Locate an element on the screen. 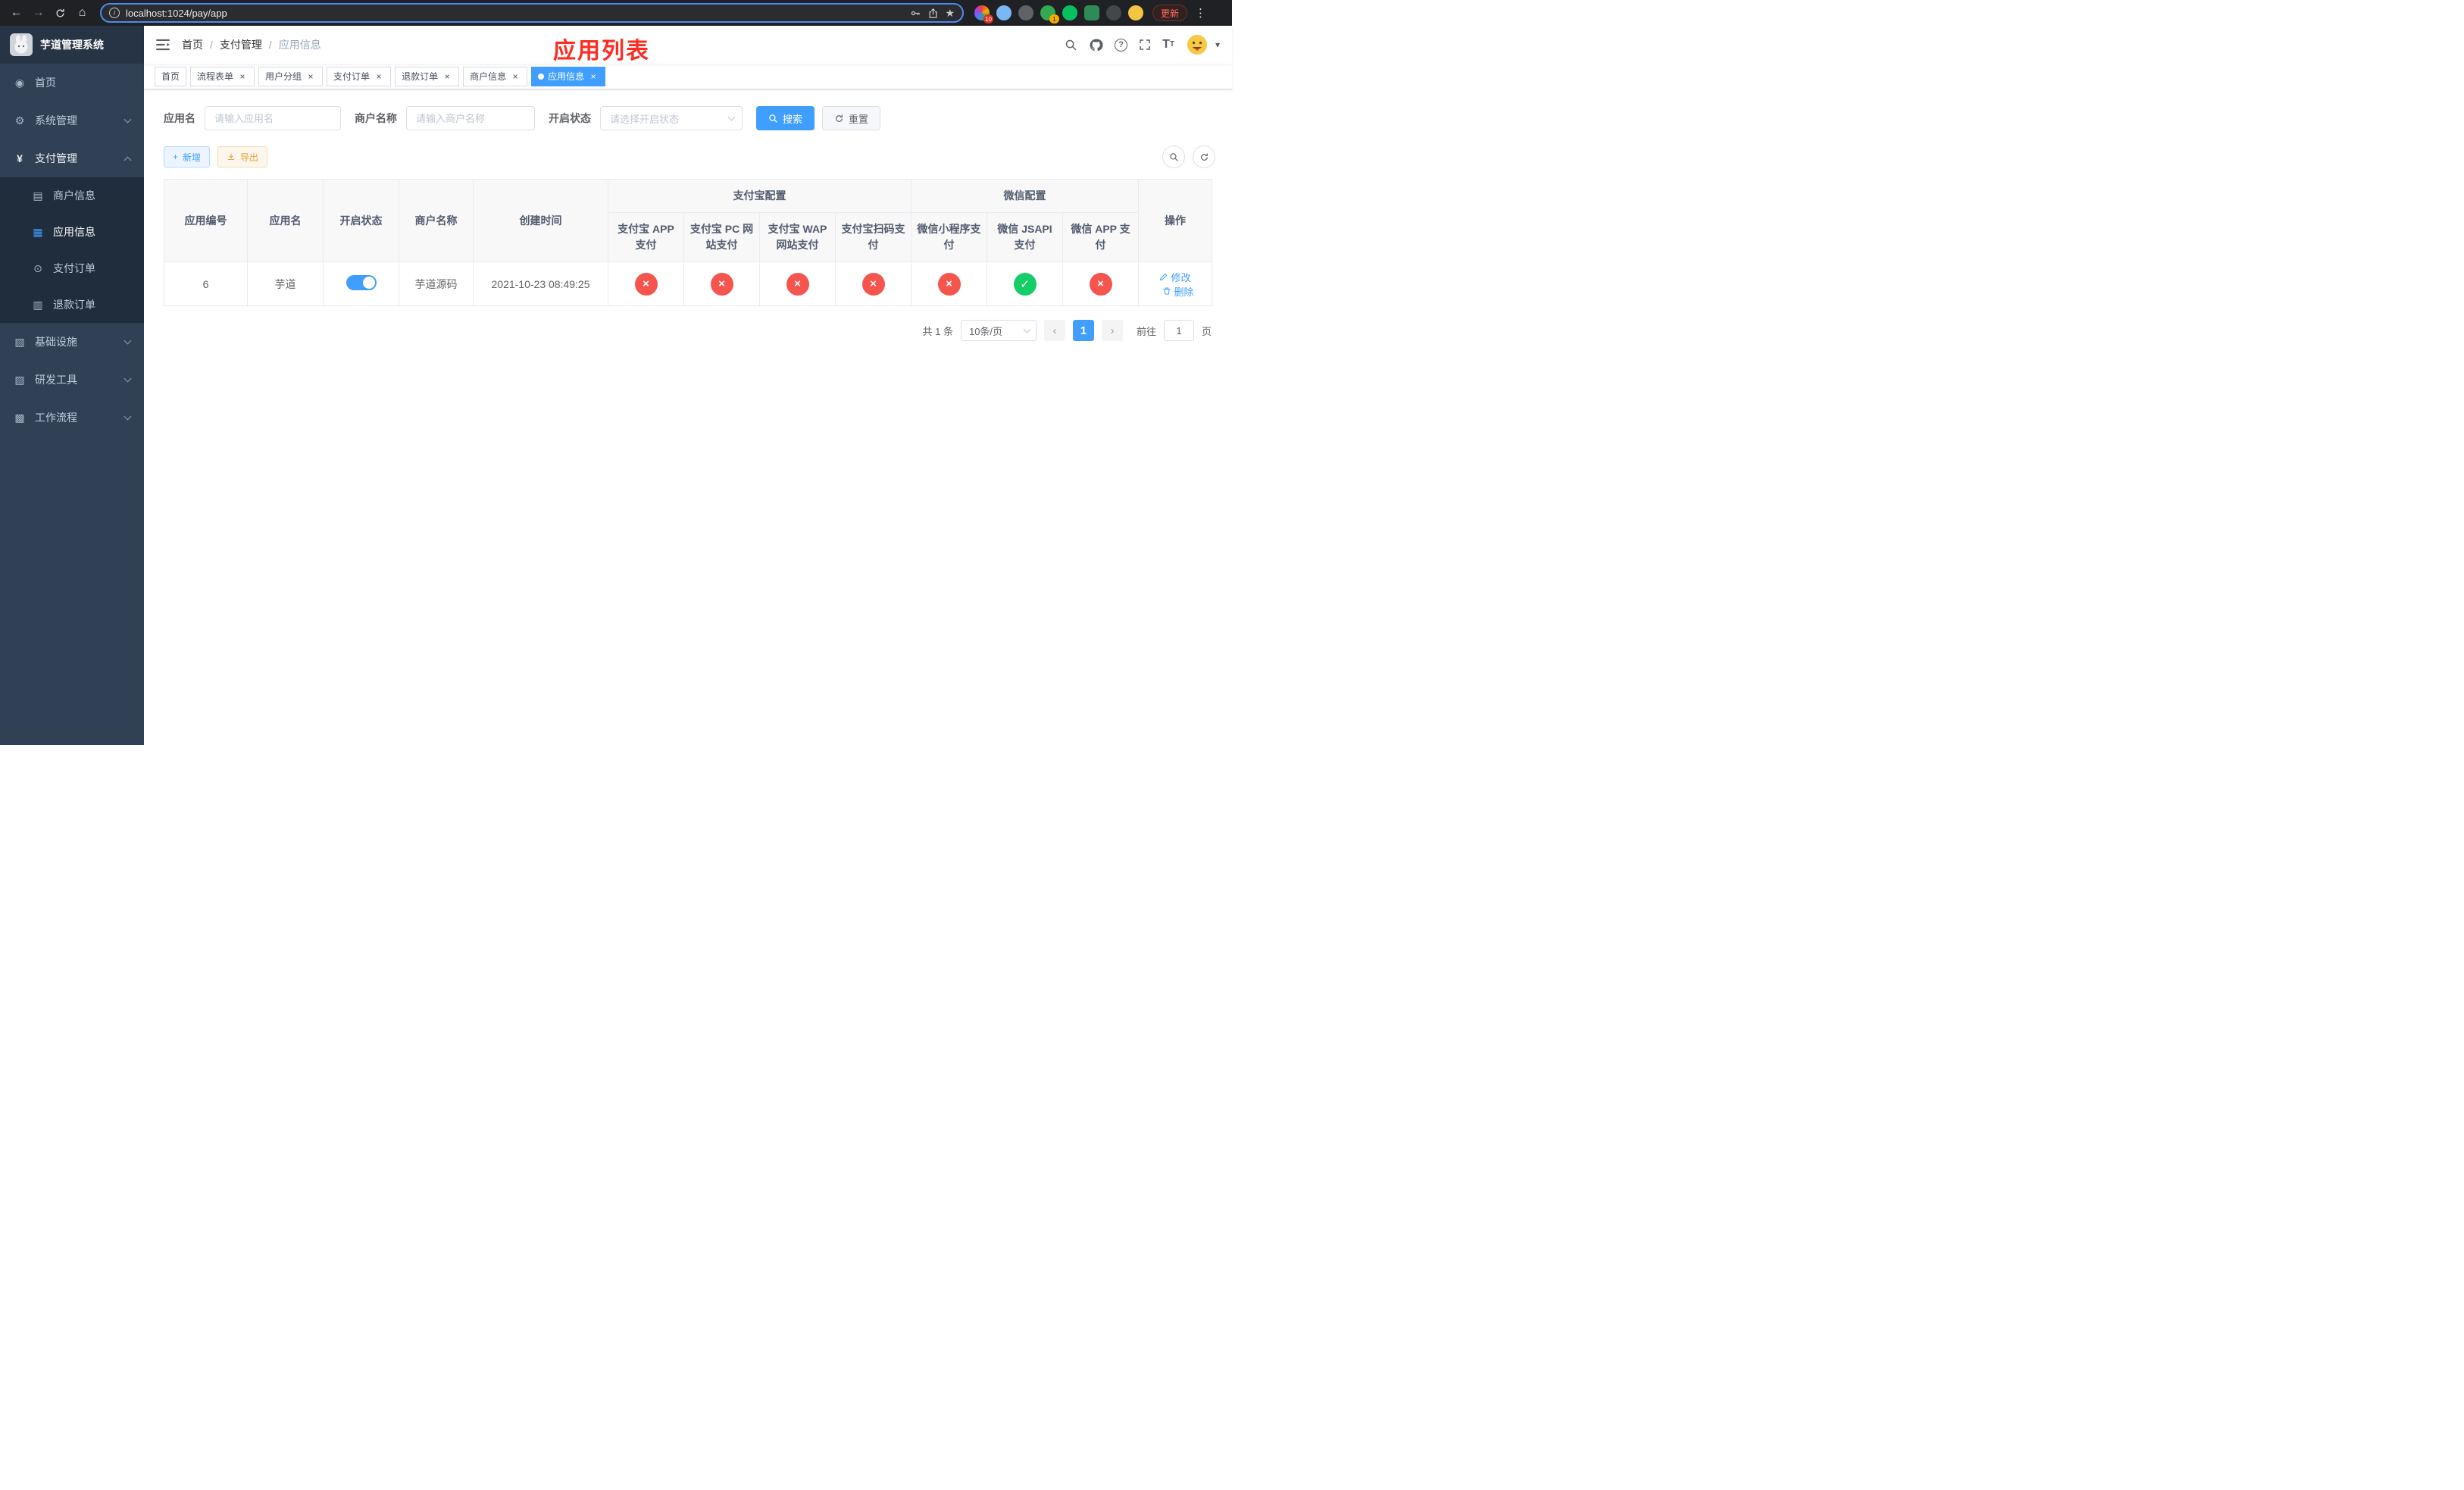 The height and width of the screenshot is (1490, 2464). search-icon is located at coordinates (1071, 45).